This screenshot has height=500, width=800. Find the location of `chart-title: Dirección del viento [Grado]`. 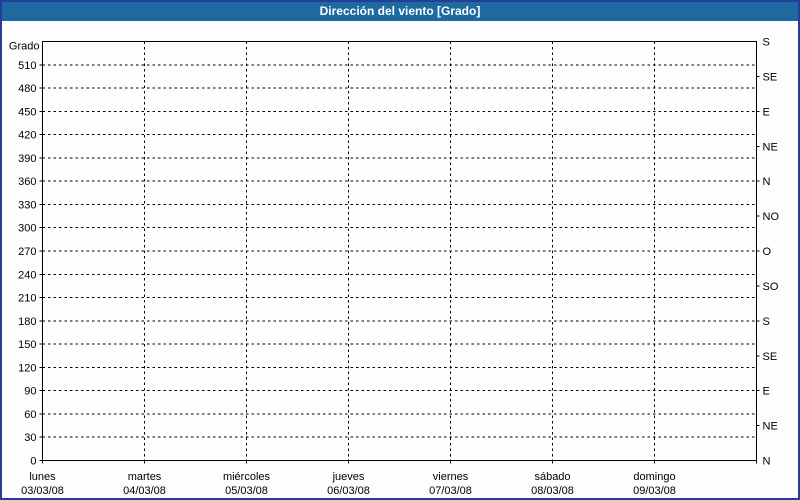

chart-title: Dirección del viento [Grado] is located at coordinates (400, 10).